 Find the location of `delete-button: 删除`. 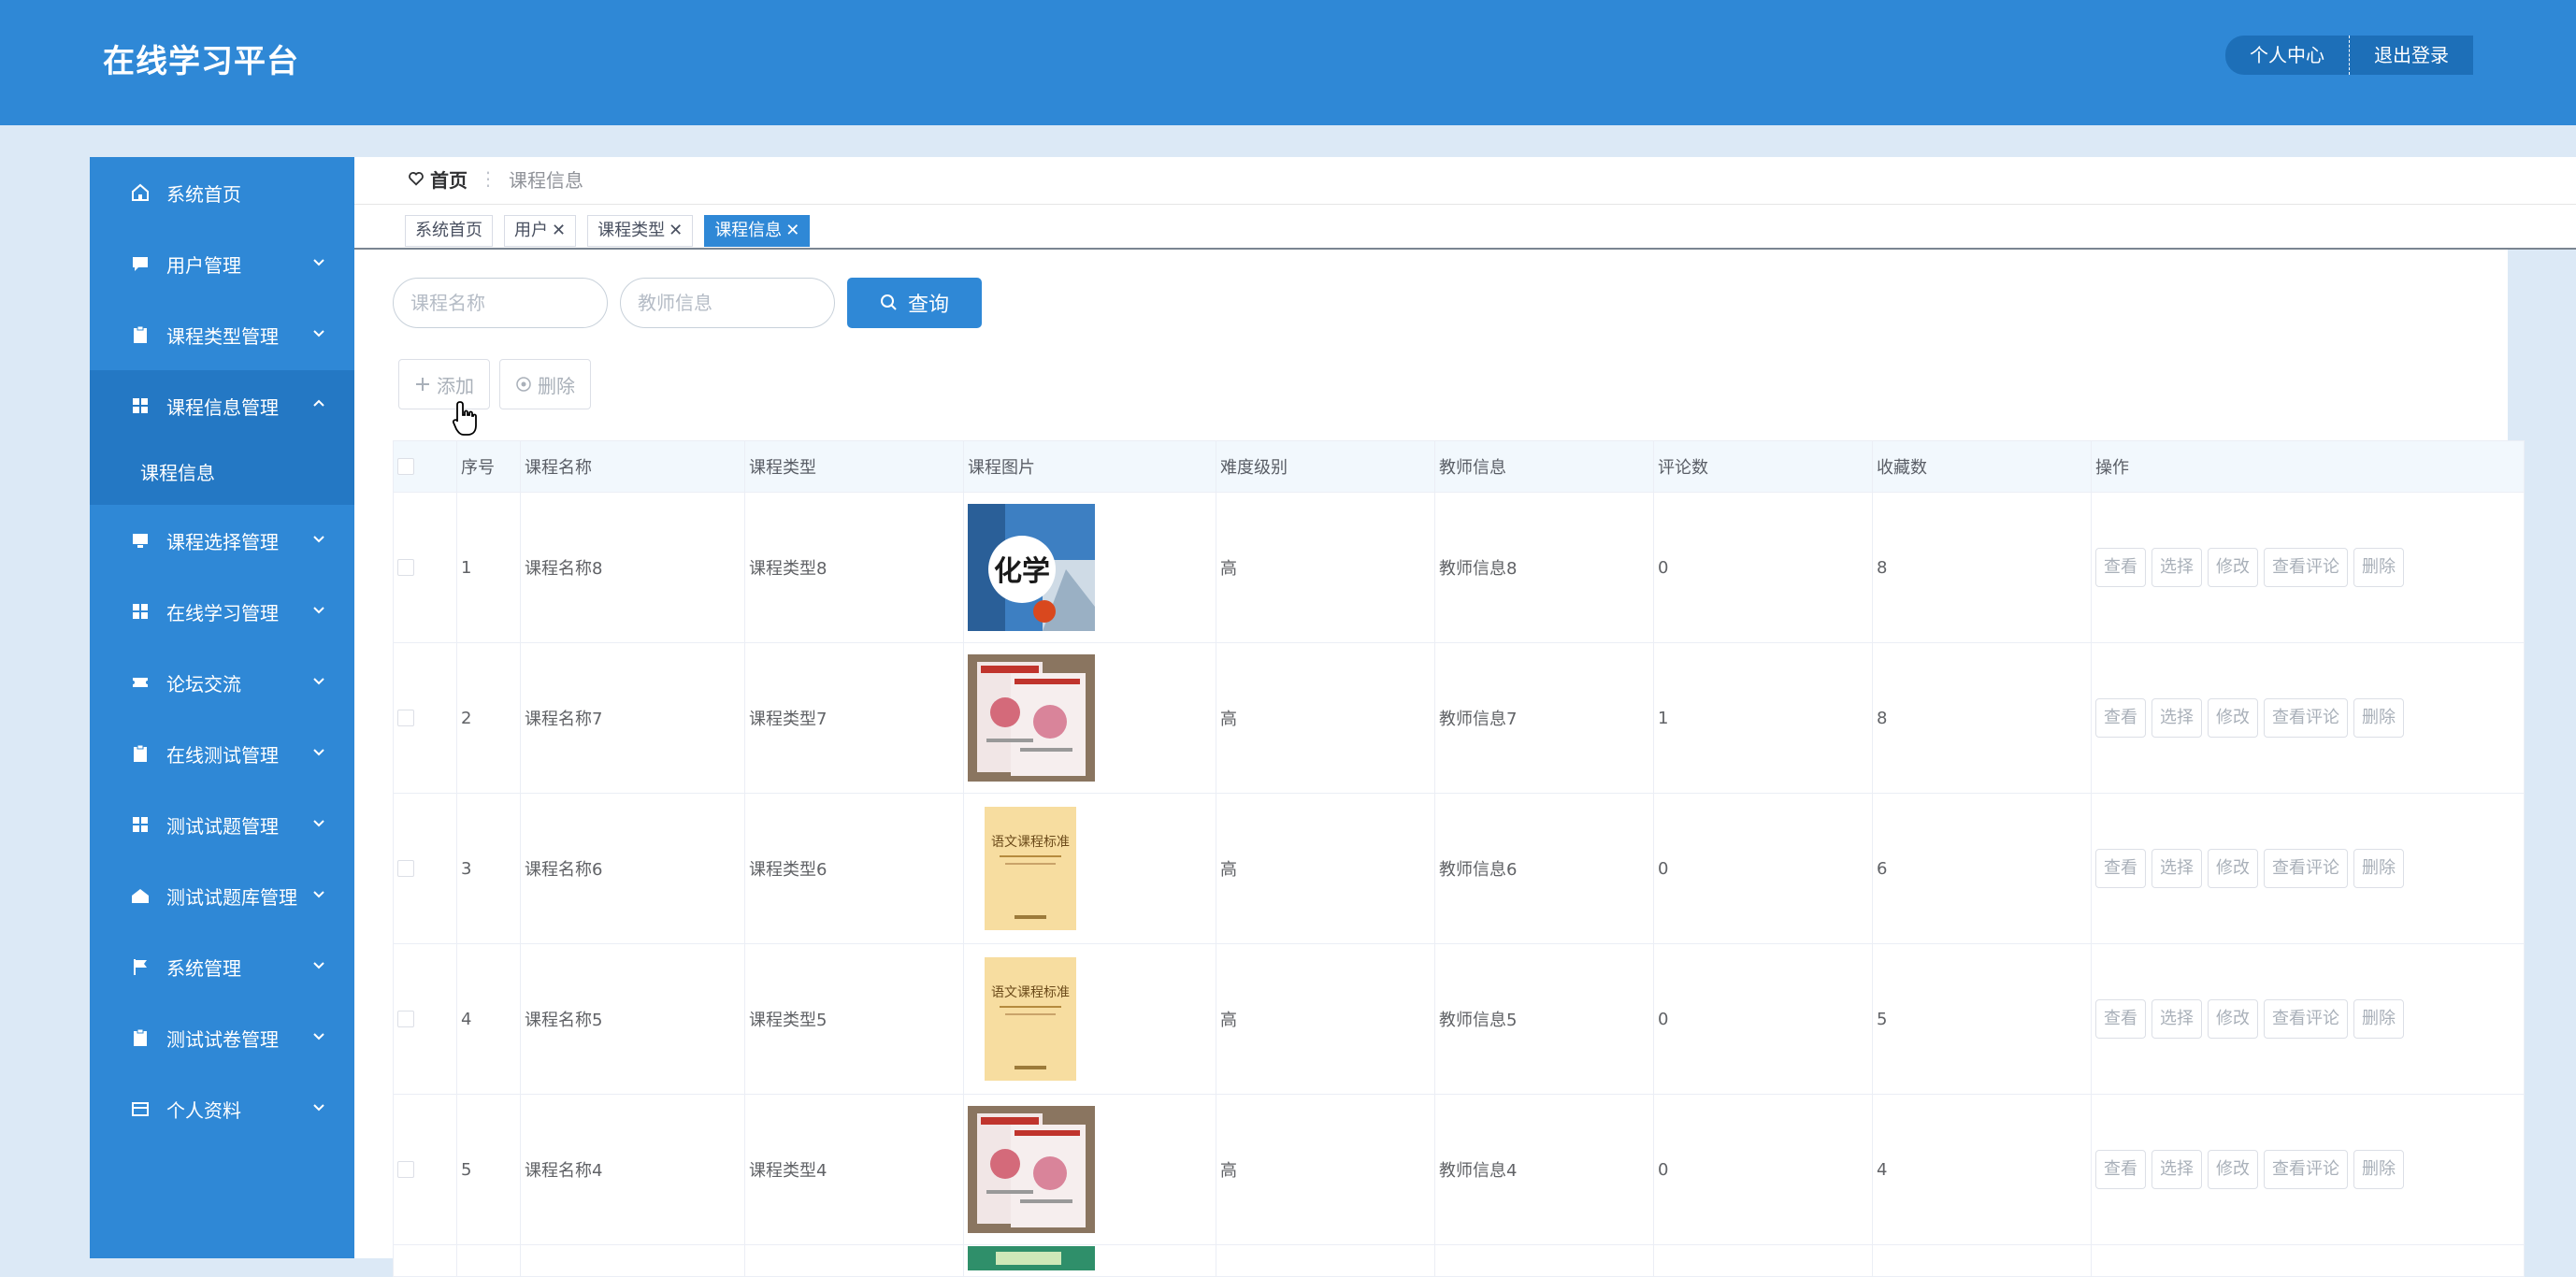

delete-button: 删除 is located at coordinates (545, 384).